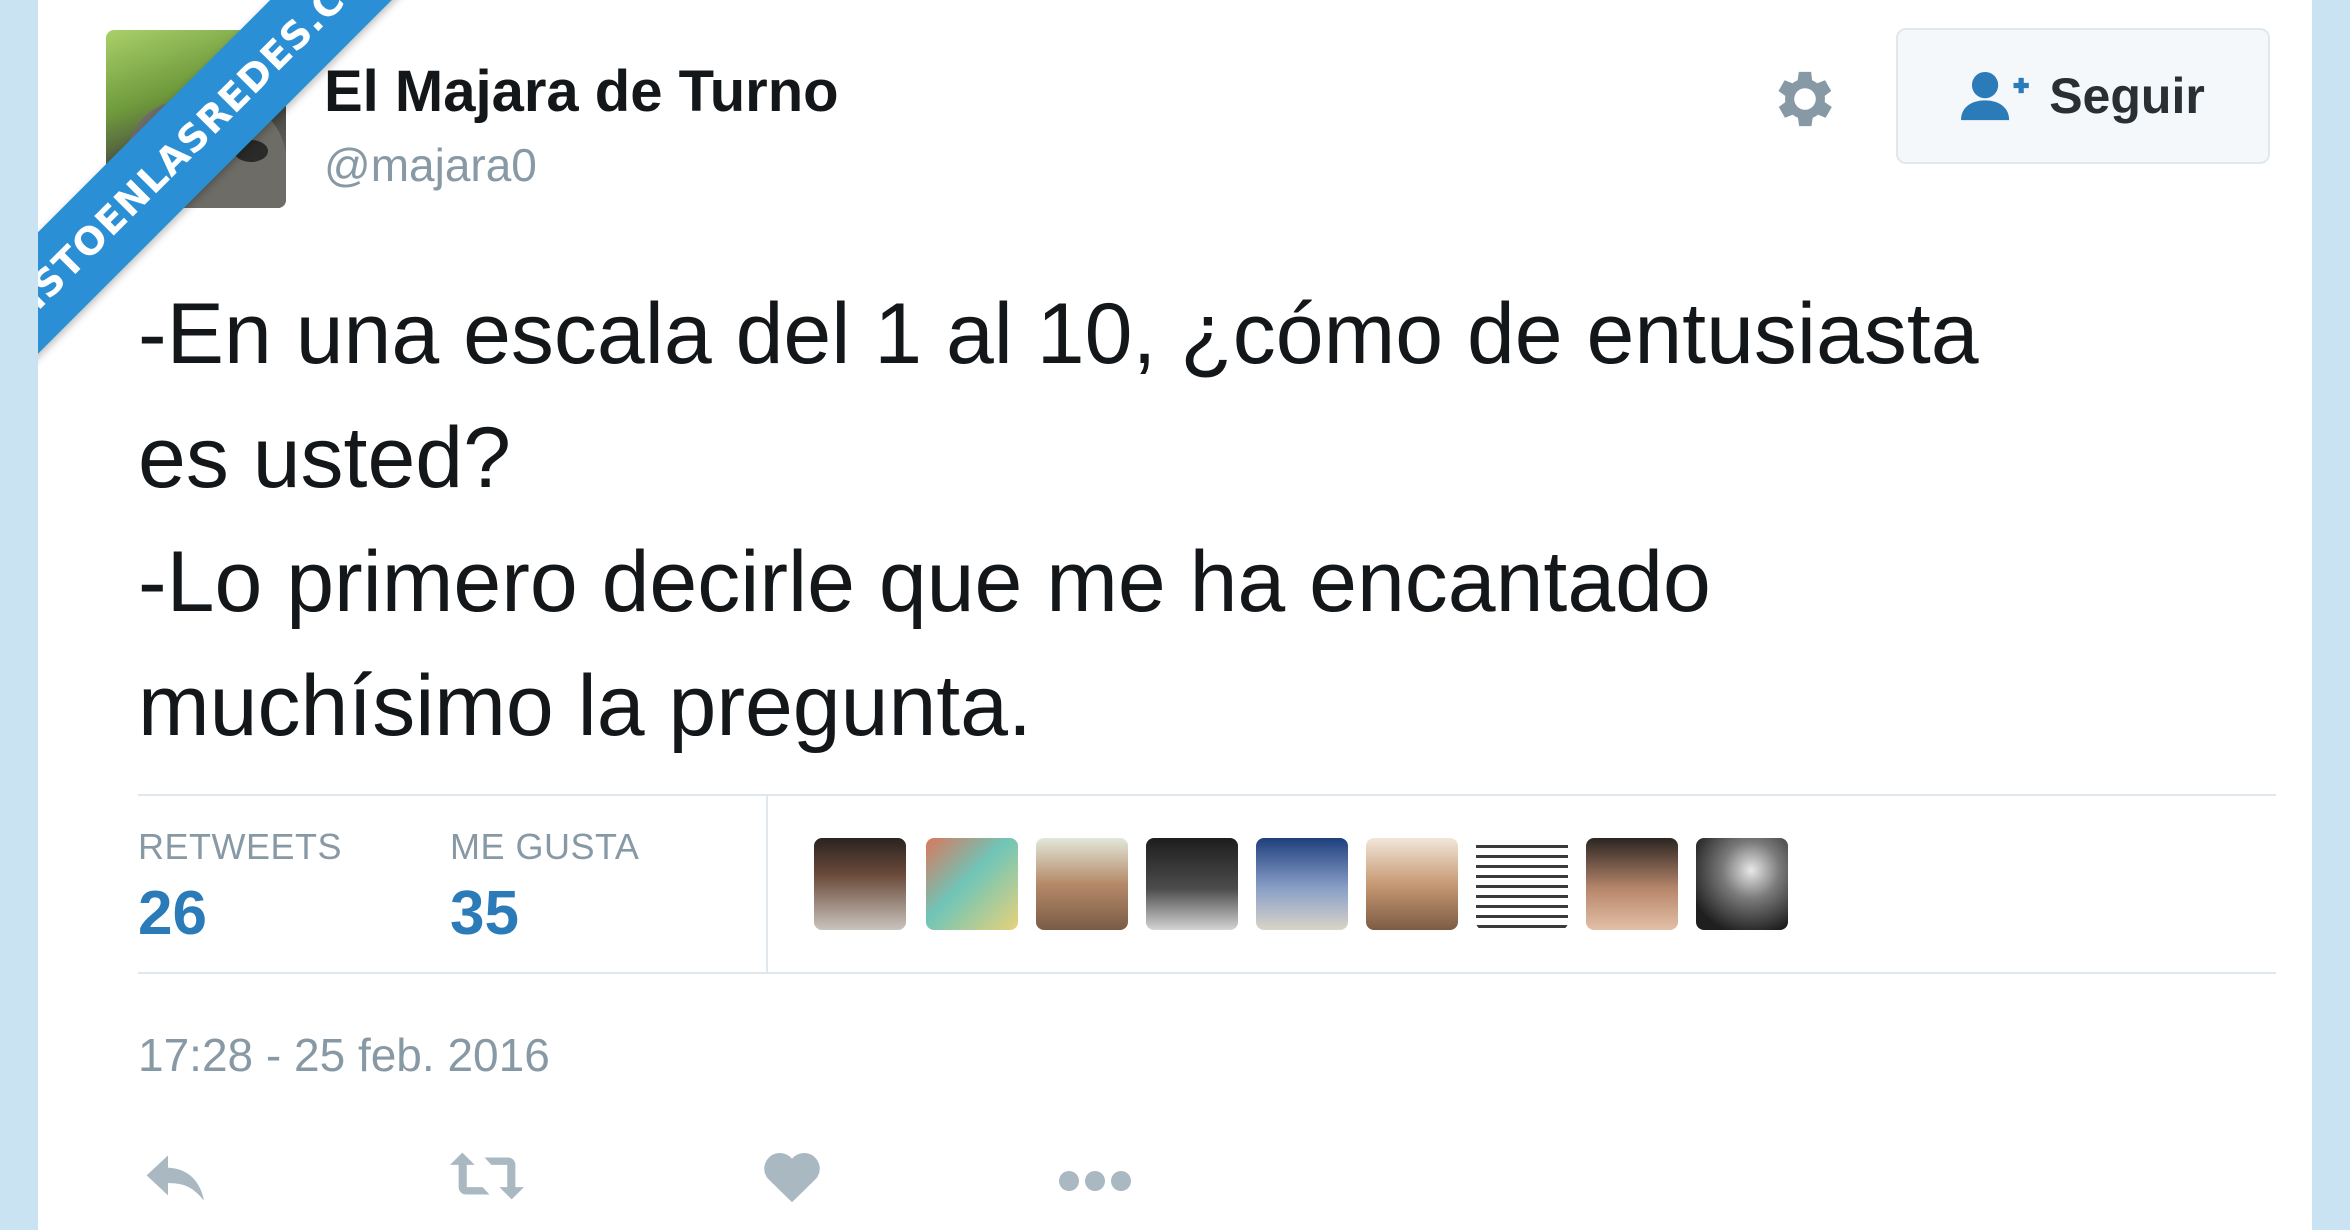 The height and width of the screenshot is (1230, 2350). Describe the element at coordinates (1207, 973) in the screenshot. I see `stats-bottom-divider` at that location.